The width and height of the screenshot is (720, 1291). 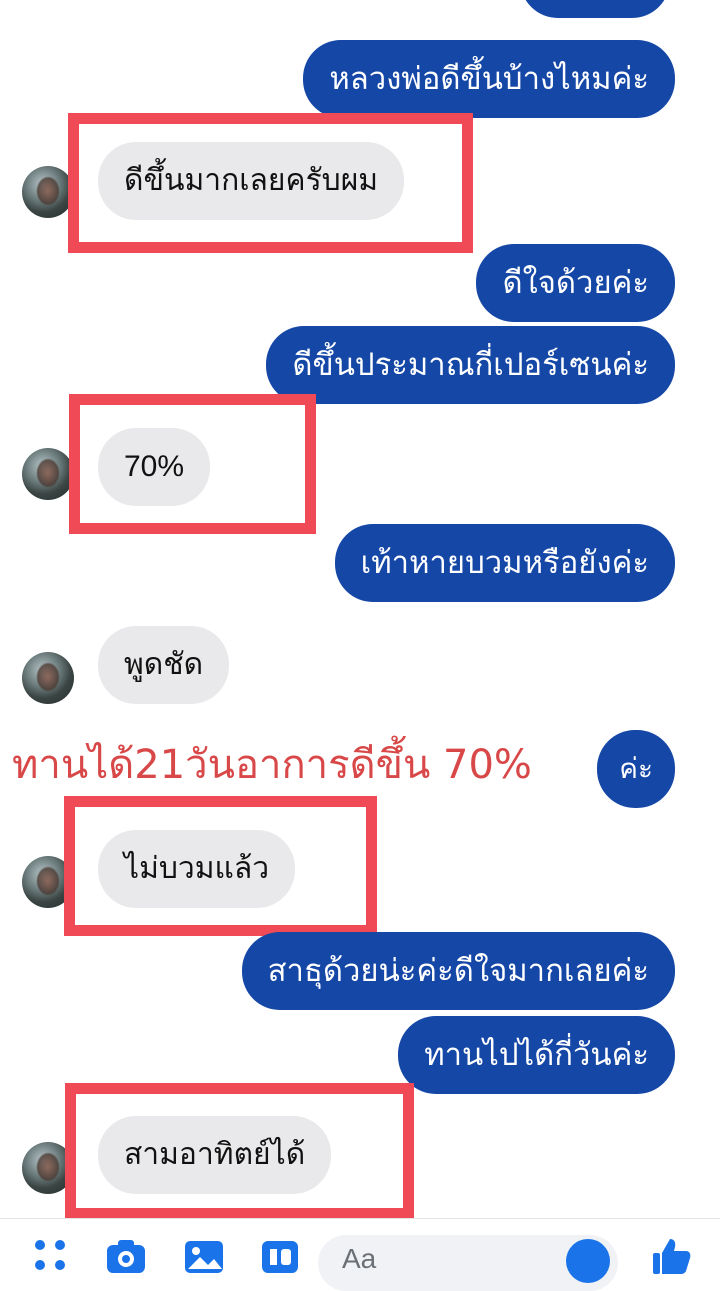 What do you see at coordinates (470, 365) in the screenshot?
I see `outgoing-message-bubble: ดีขึ้นประมาณกี่เปอร์เซนค่ะ` at bounding box center [470, 365].